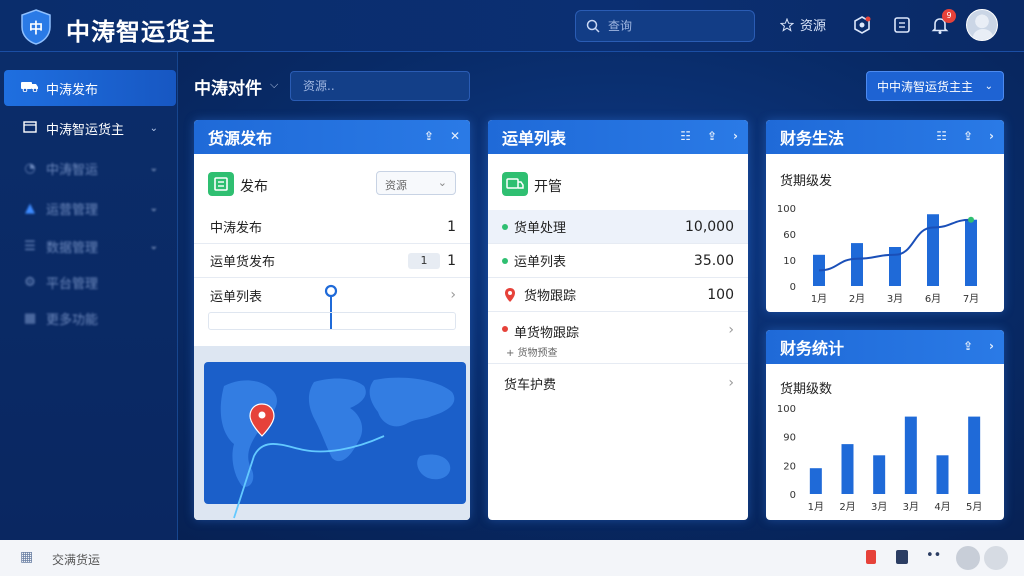  What do you see at coordinates (30, 208) in the screenshot?
I see `triangle-icon: ▲` at bounding box center [30, 208].